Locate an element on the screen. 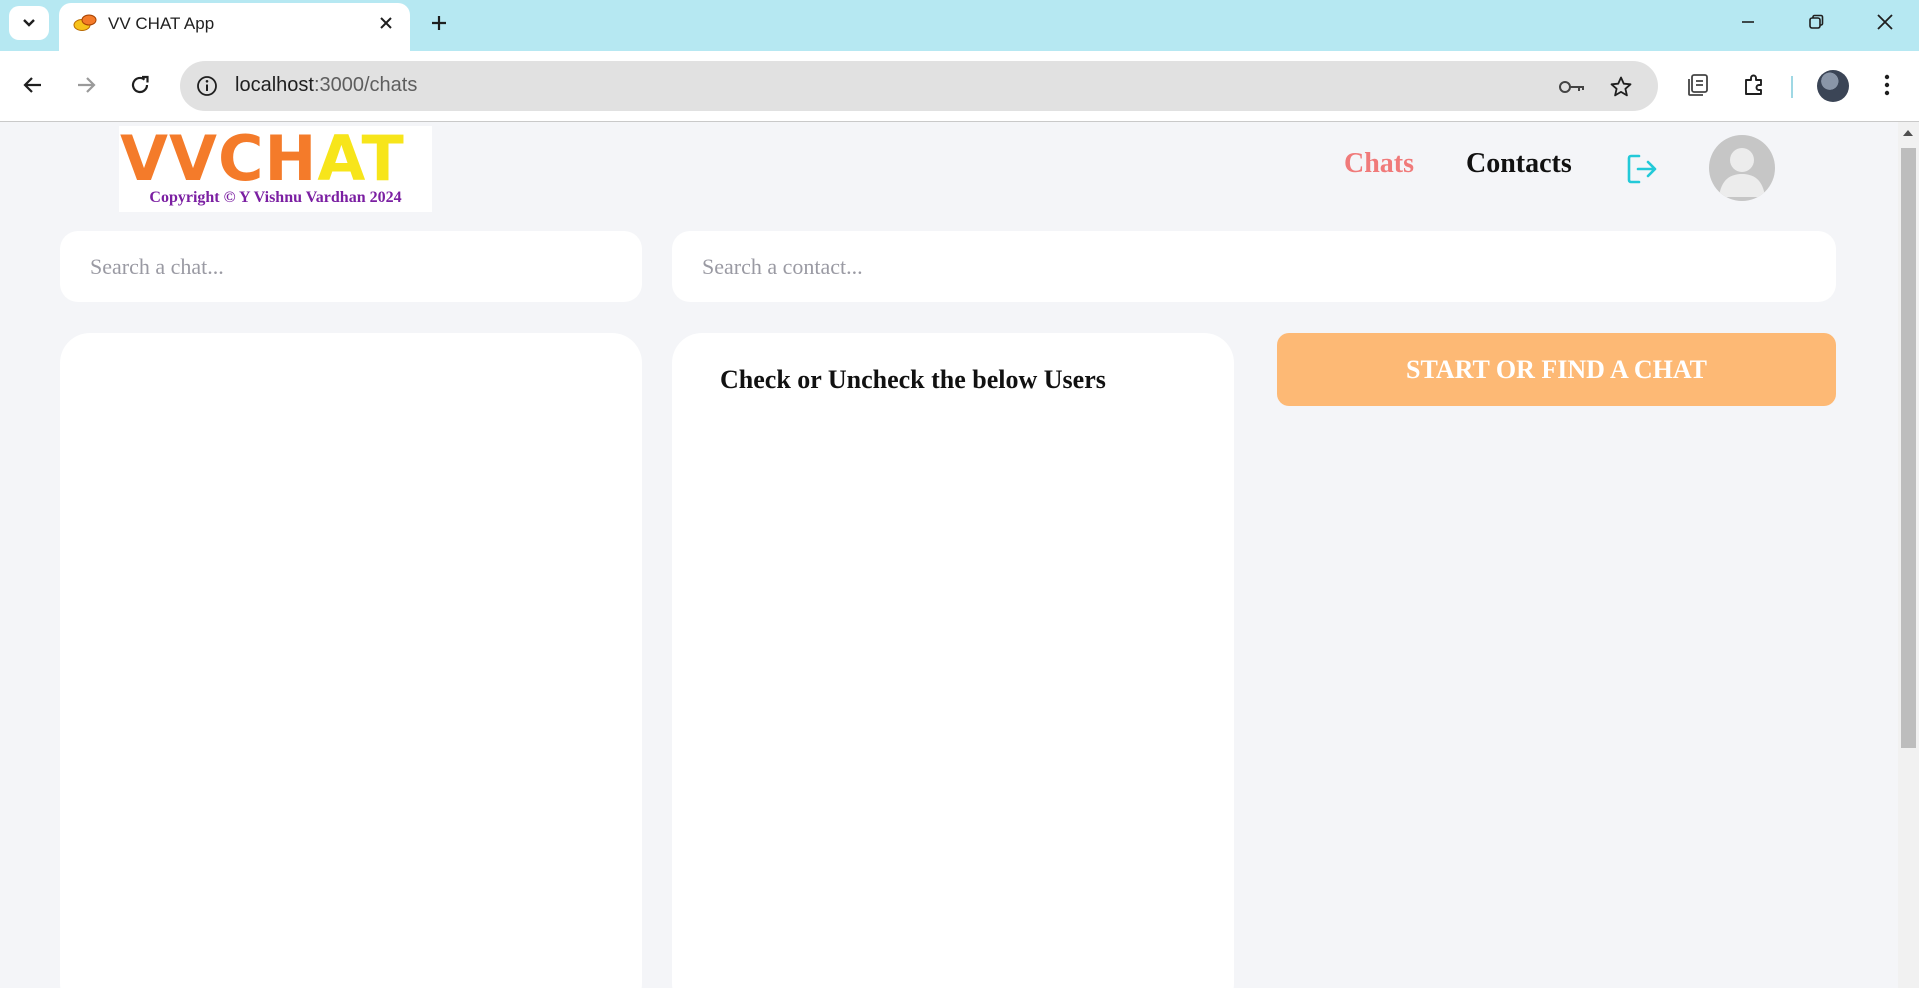  close-window-button is located at coordinates (1885, 22).